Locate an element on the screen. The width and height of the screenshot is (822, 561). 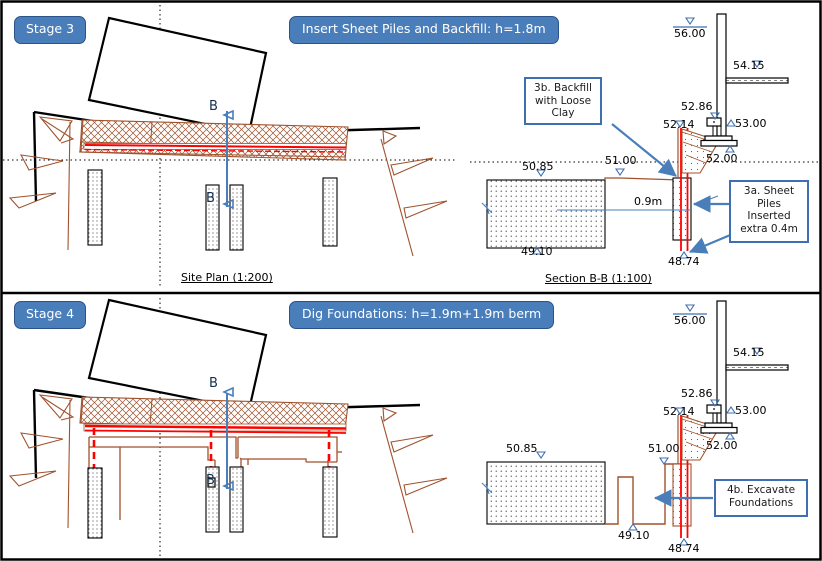
section-mark-b-top-stage4: B is located at coordinates (213, 383).